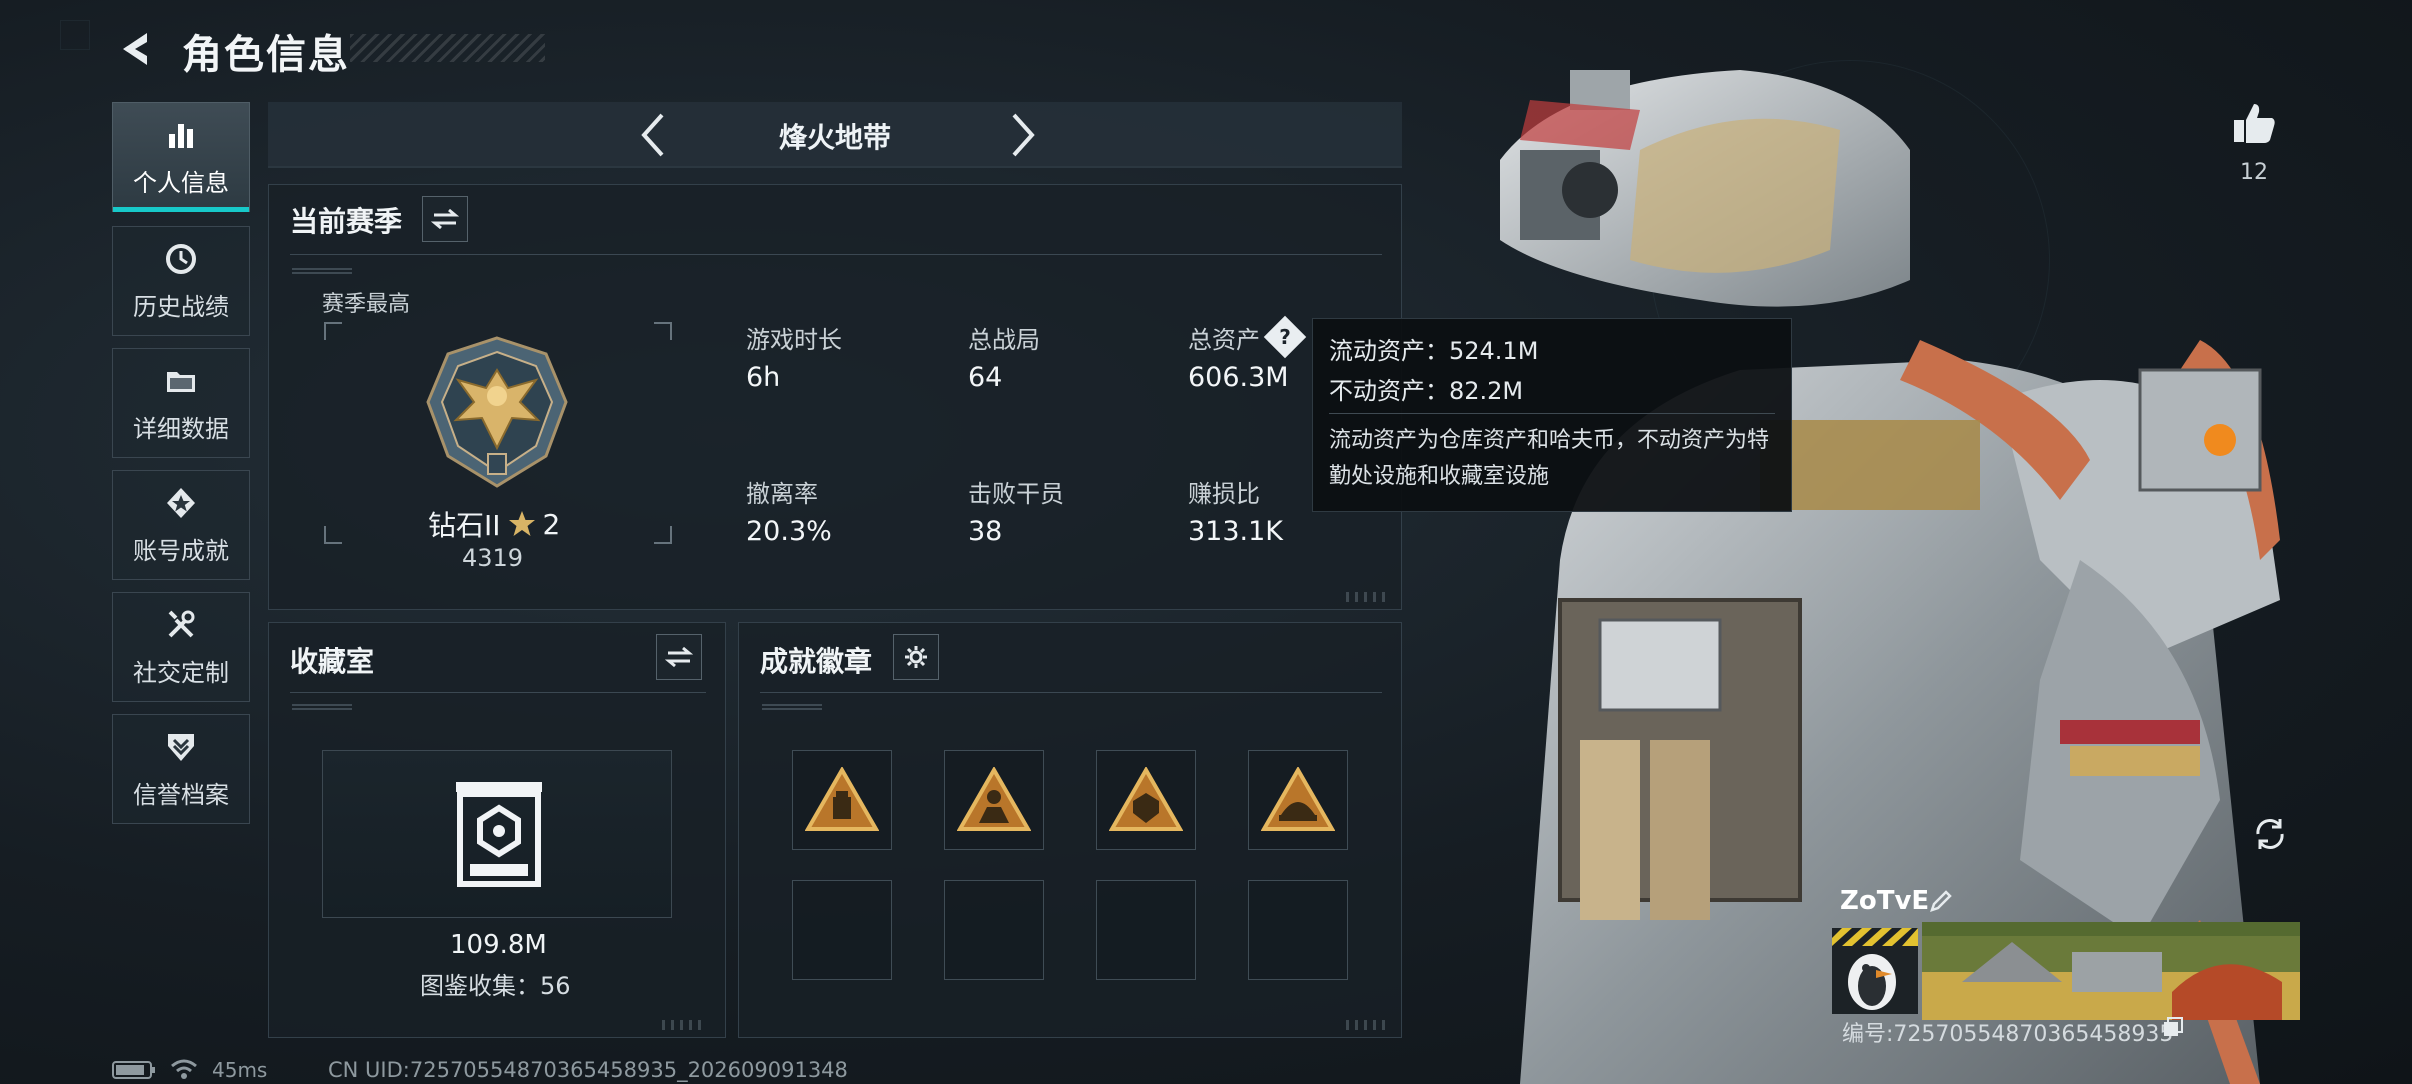 This screenshot has height=1084, width=2412. I want to click on collection-value: 109.8M, so click(498, 945).